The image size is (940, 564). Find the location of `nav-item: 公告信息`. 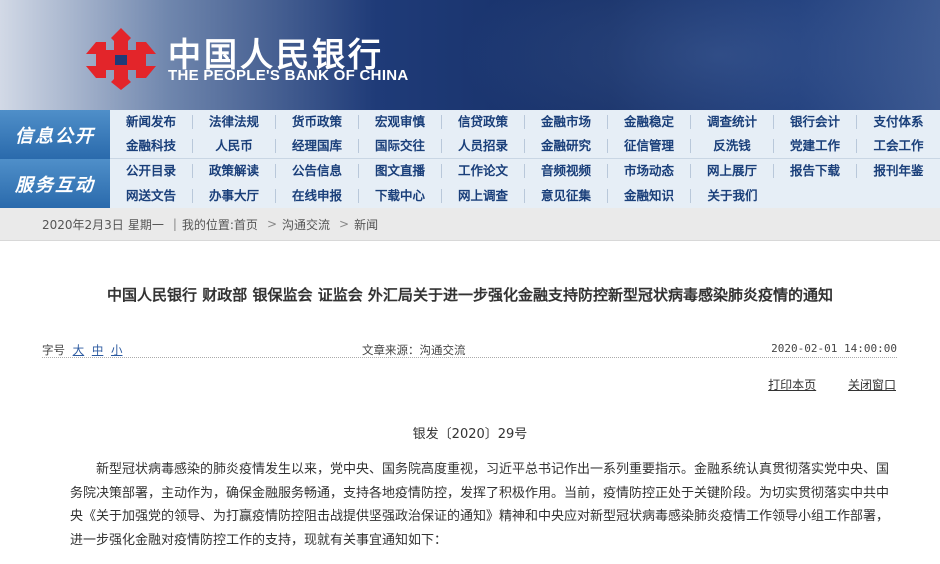

nav-item: 公告信息 is located at coordinates (317, 171).